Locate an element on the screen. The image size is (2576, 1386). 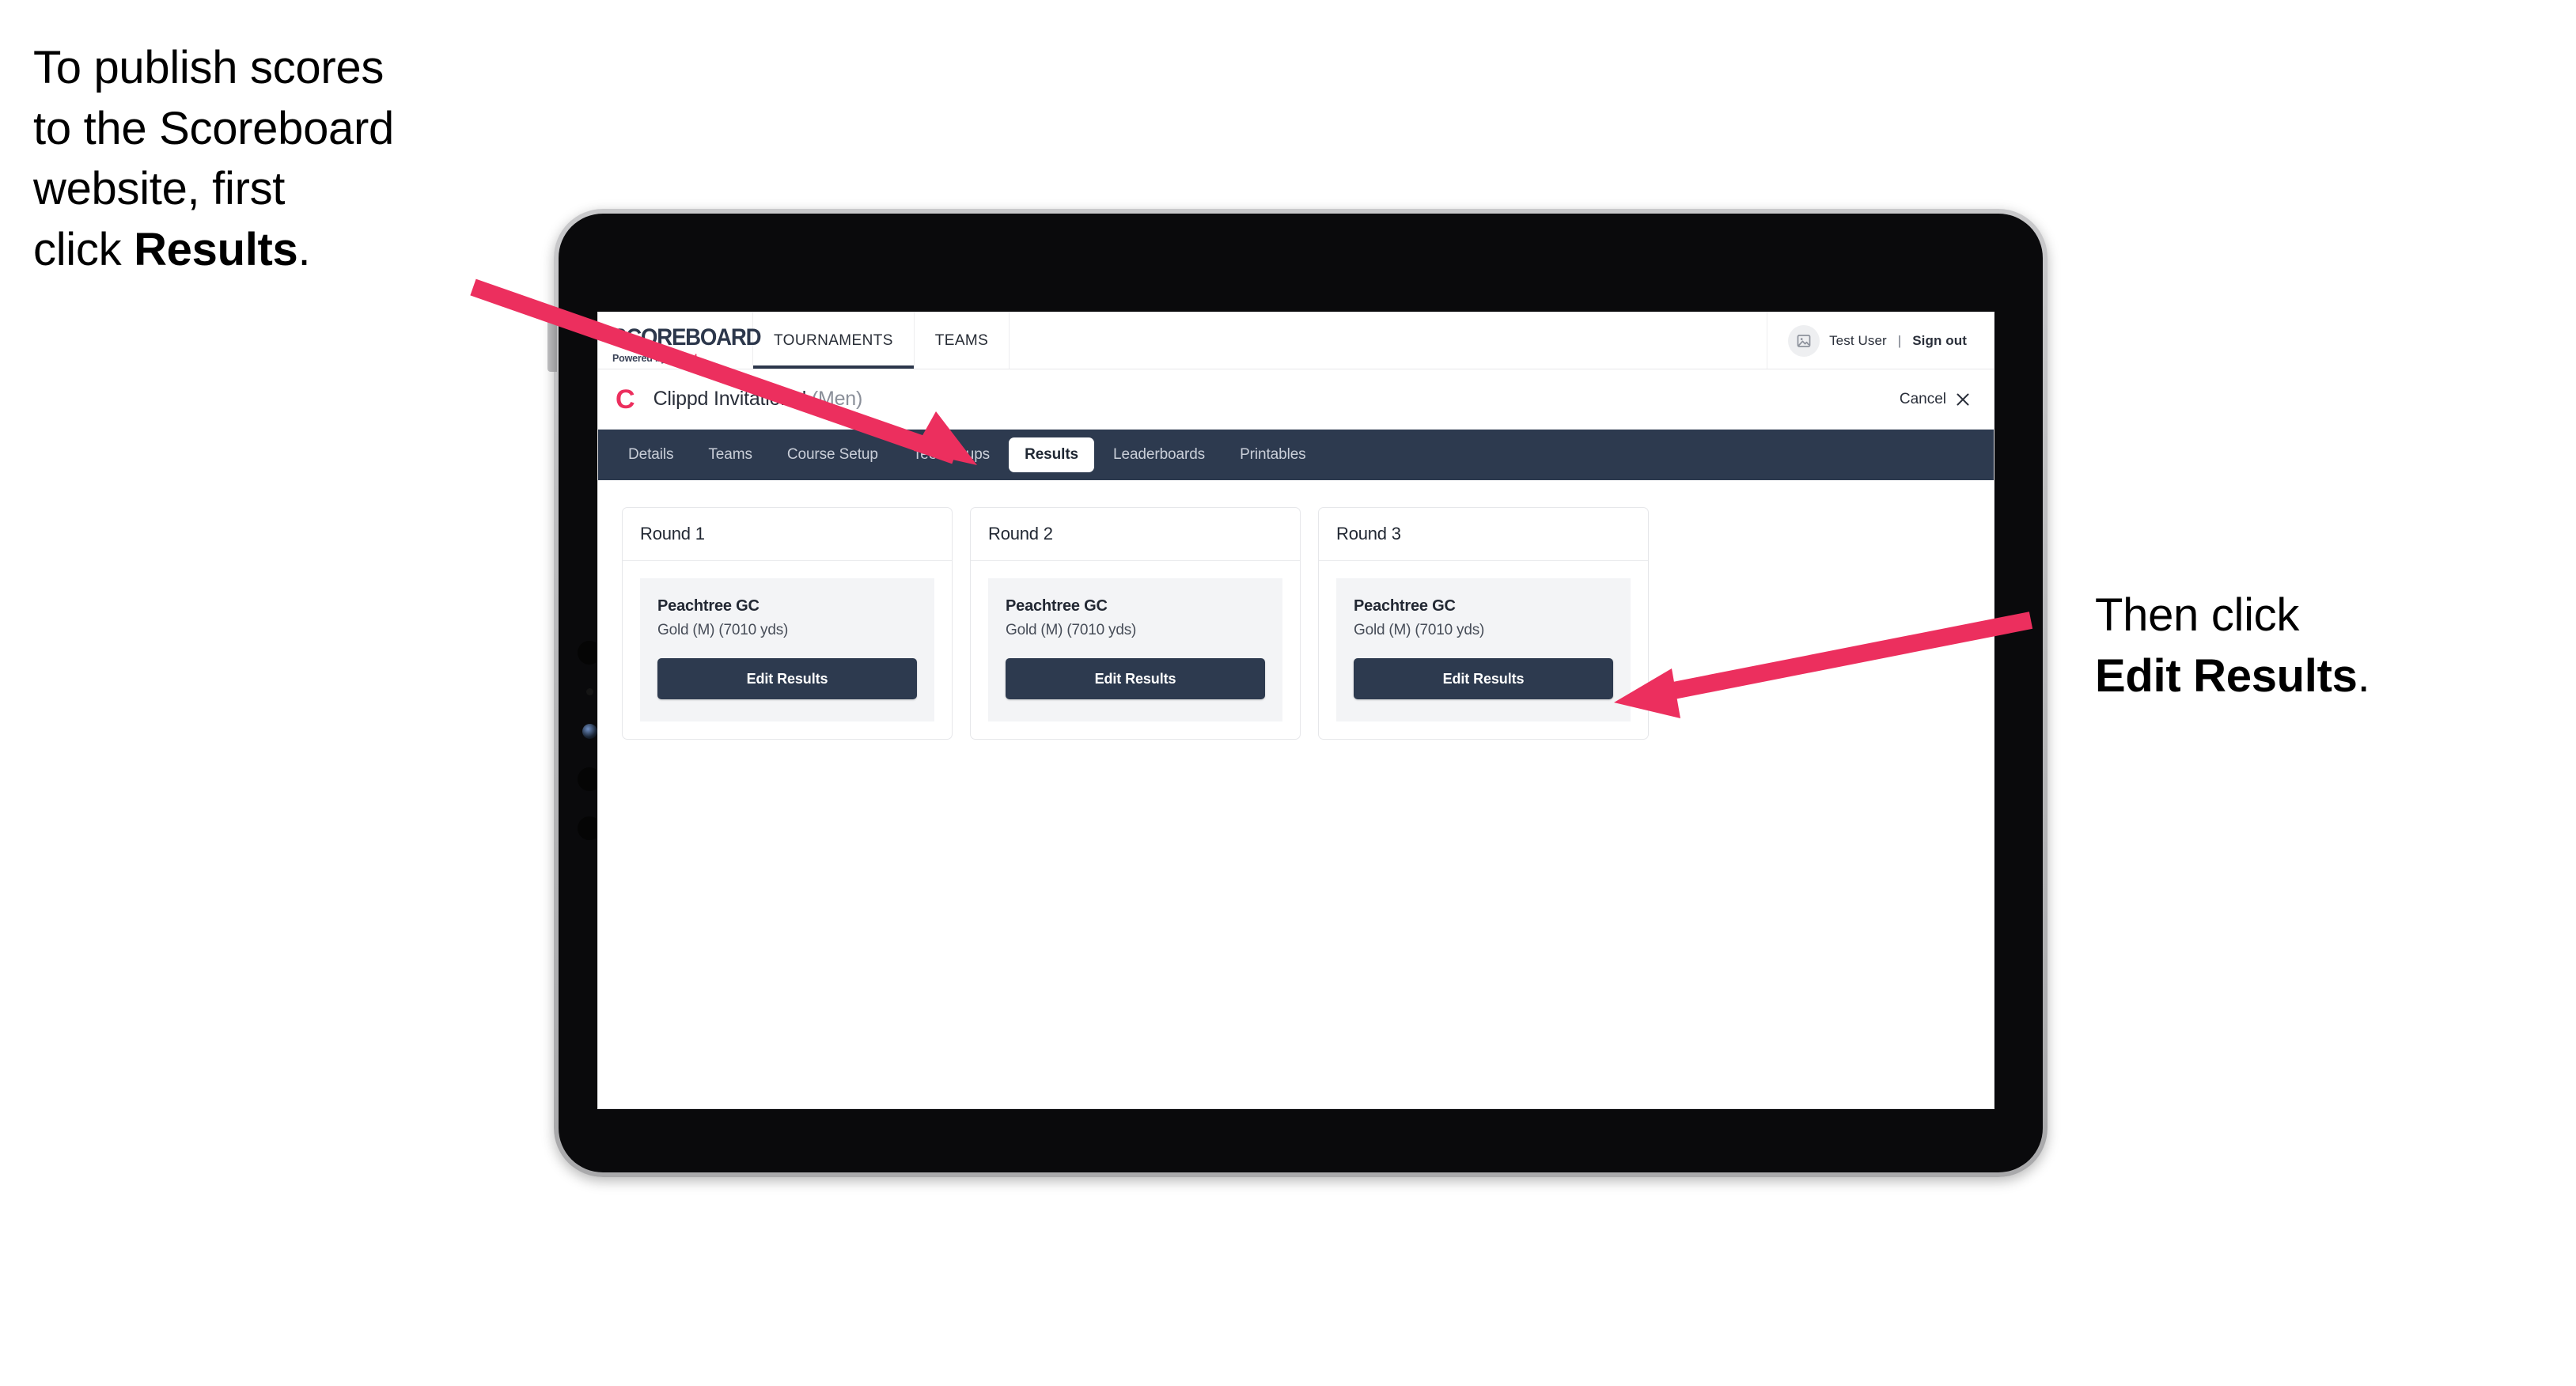
tournament-gender: (Men) is located at coordinates (834, 399).